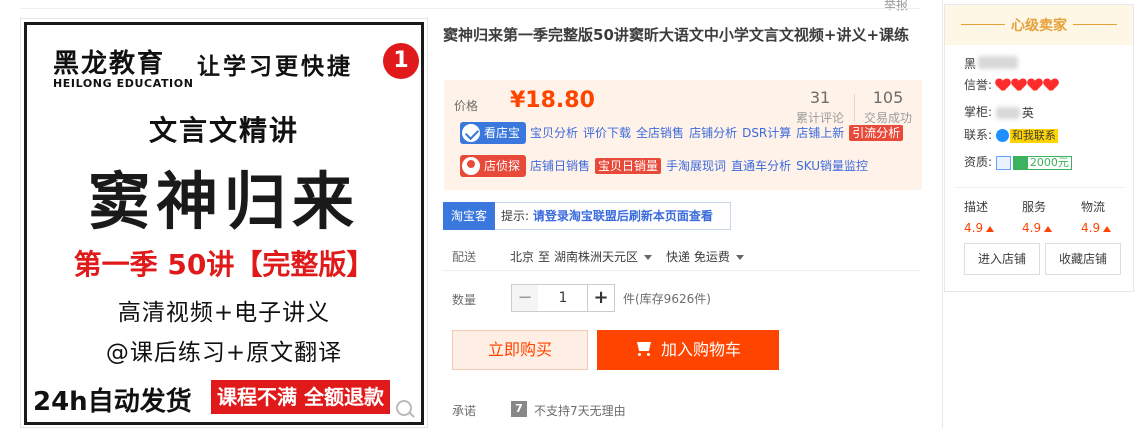 The height and width of the screenshot is (428, 1146). Describe the element at coordinates (112, 402) in the screenshot. I see `poster-delivery-note: 24h自动发货` at that location.